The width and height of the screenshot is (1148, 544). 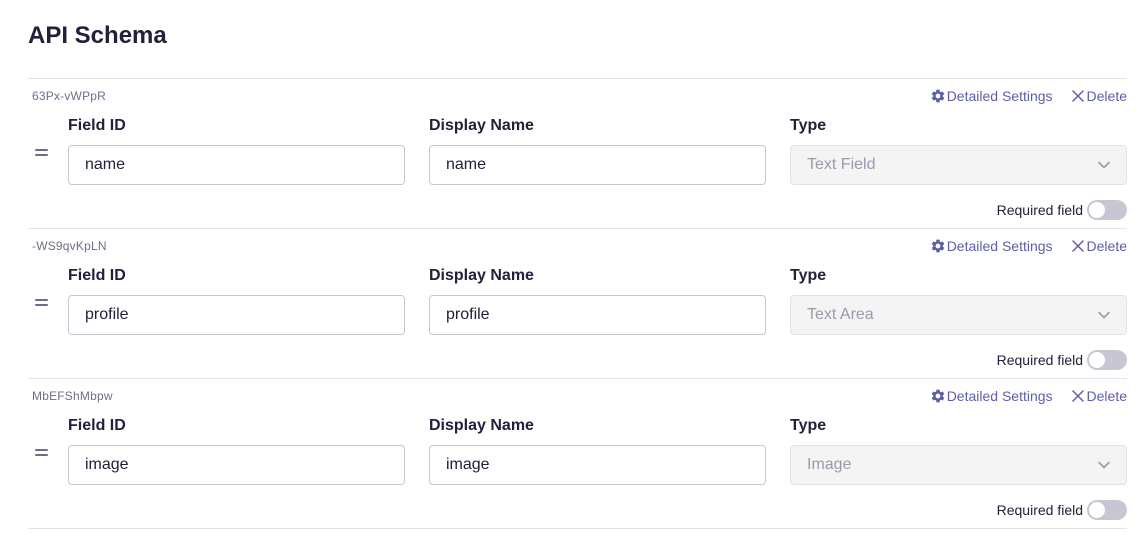 What do you see at coordinates (840, 314) in the screenshot?
I see `type-select-value: Text Area` at bounding box center [840, 314].